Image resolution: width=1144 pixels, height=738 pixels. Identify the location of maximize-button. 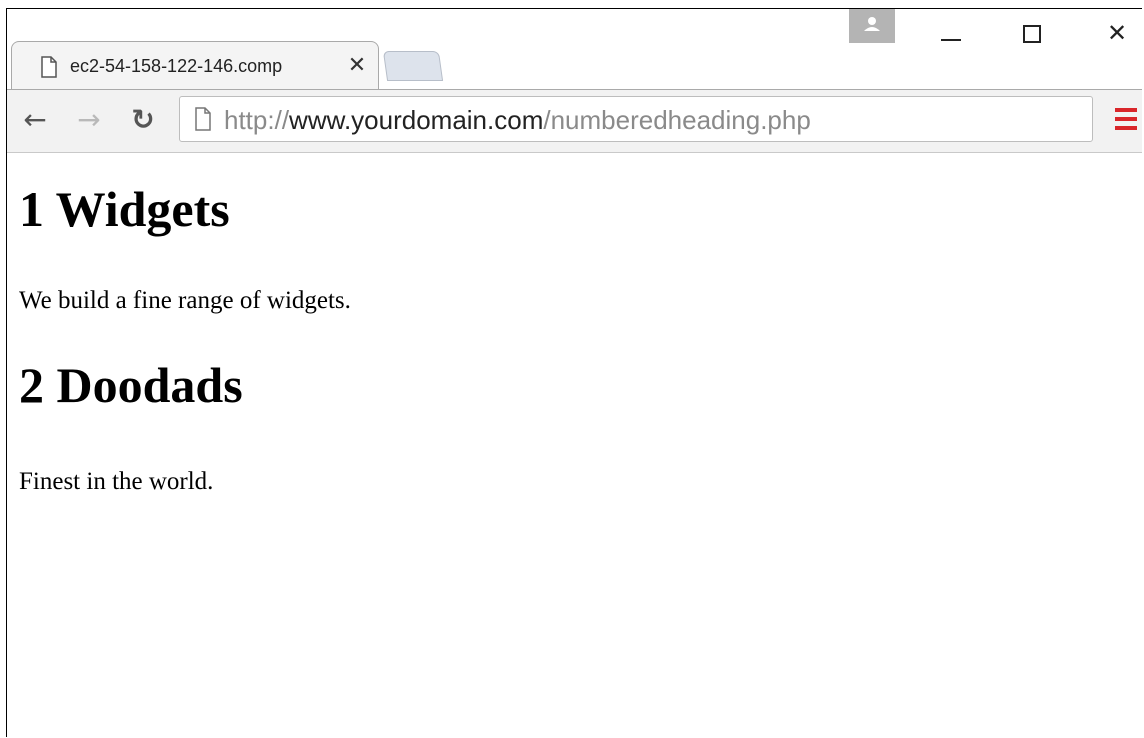
(1033, 33).